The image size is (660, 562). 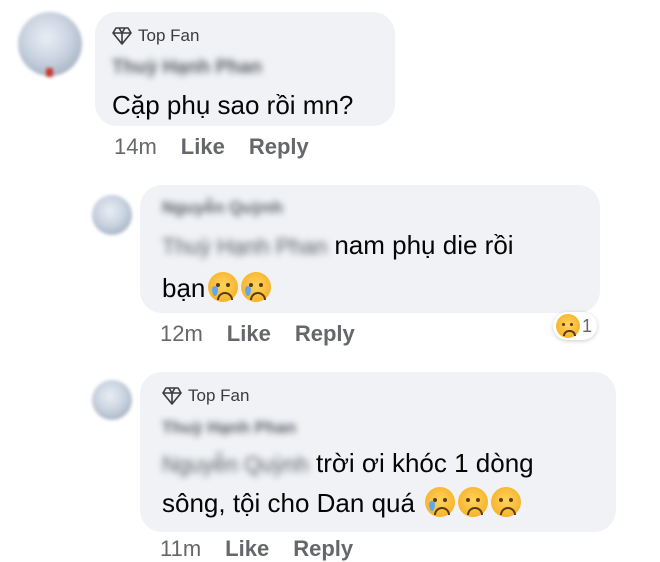 What do you see at coordinates (180, 549) in the screenshot?
I see `comment-time: 11m` at bounding box center [180, 549].